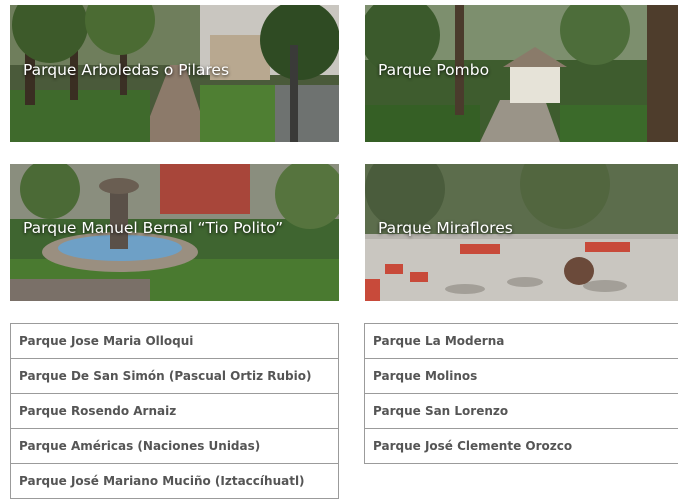  What do you see at coordinates (174, 341) in the screenshot?
I see `park-list-item: Parque Jose Maria Olloqui` at bounding box center [174, 341].